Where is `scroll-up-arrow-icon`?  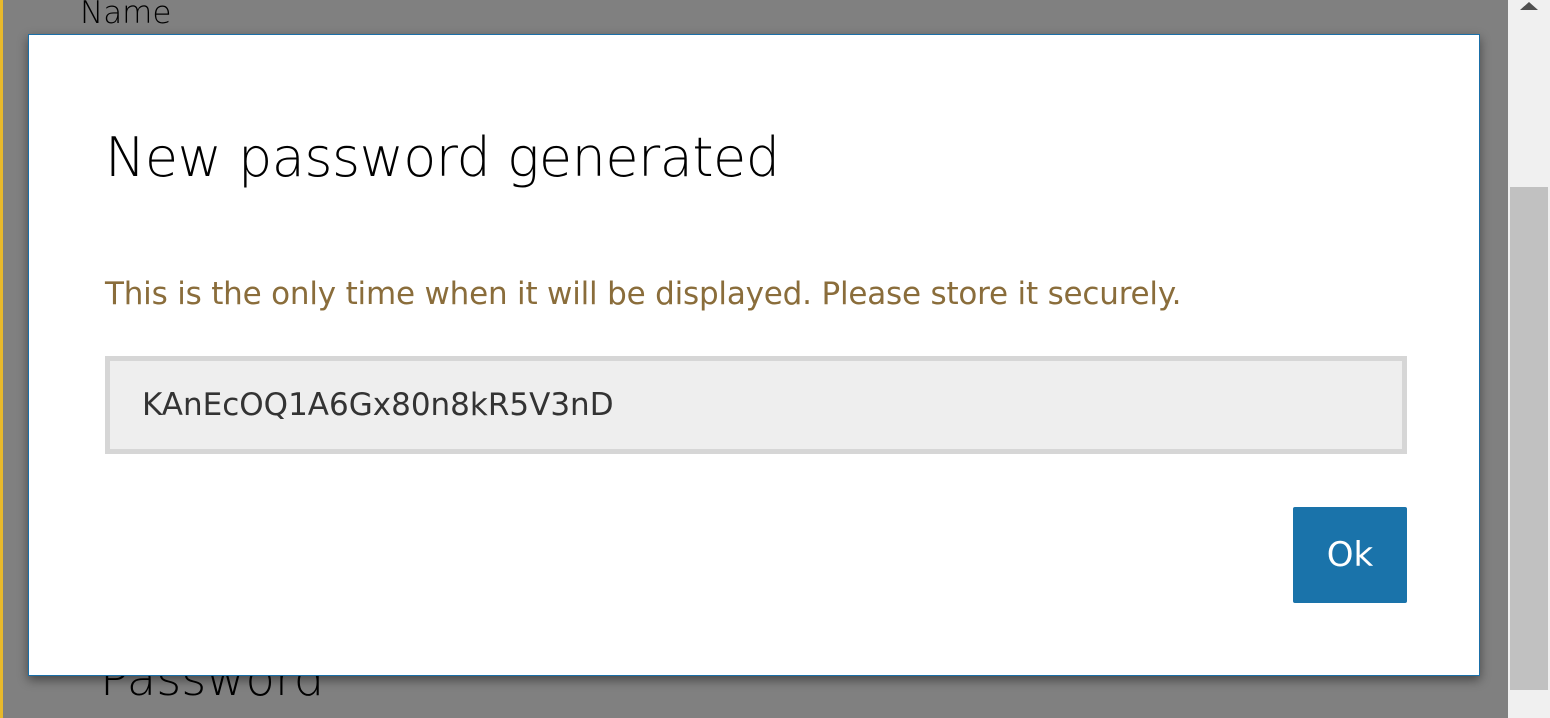
scroll-up-arrow-icon is located at coordinates (1529, 9).